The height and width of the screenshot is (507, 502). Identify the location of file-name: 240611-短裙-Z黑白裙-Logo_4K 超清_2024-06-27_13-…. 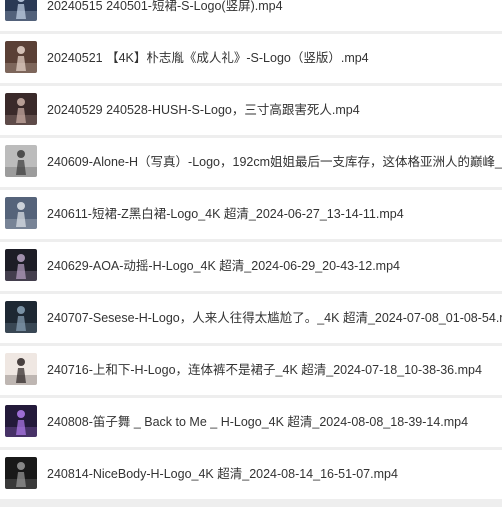
(225, 214).